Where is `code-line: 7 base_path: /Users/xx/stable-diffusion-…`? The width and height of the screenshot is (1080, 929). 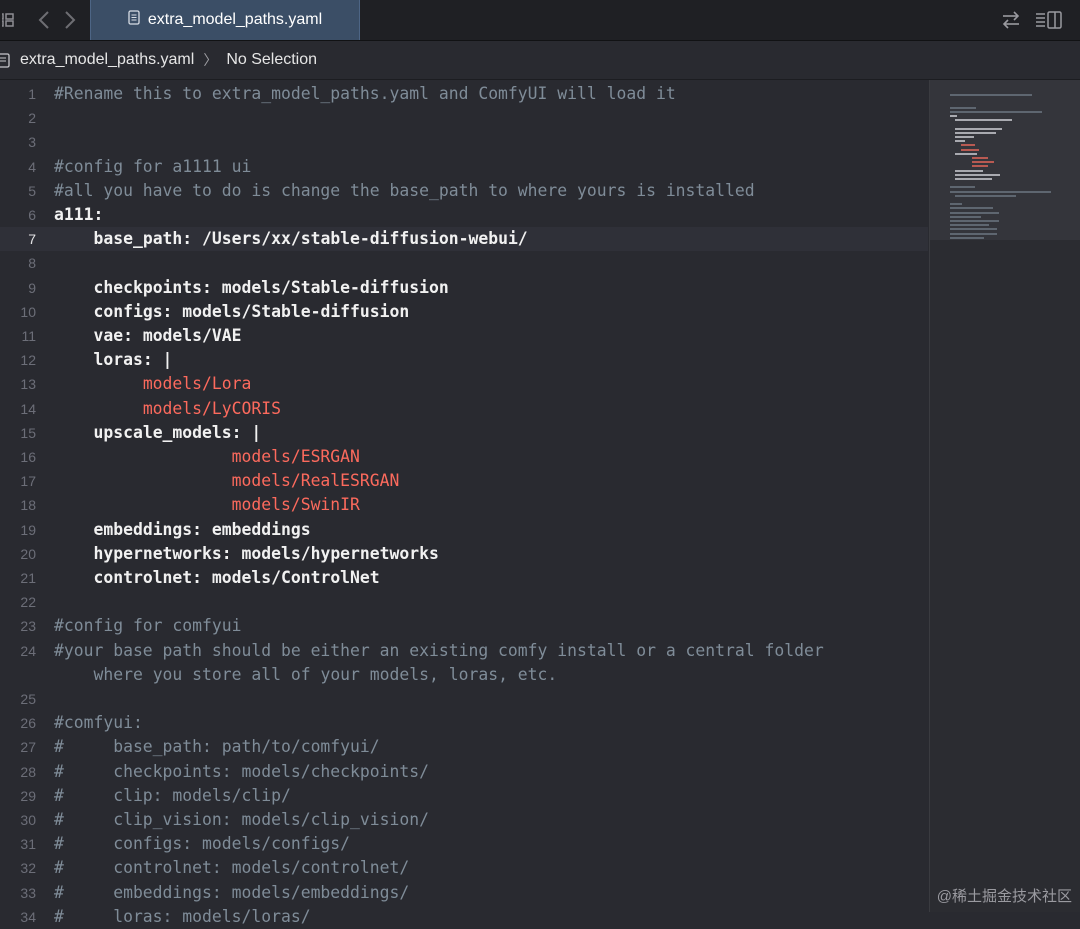 code-line: 7 base_path: /Users/xx/stable-diffusion-… is located at coordinates (464, 239).